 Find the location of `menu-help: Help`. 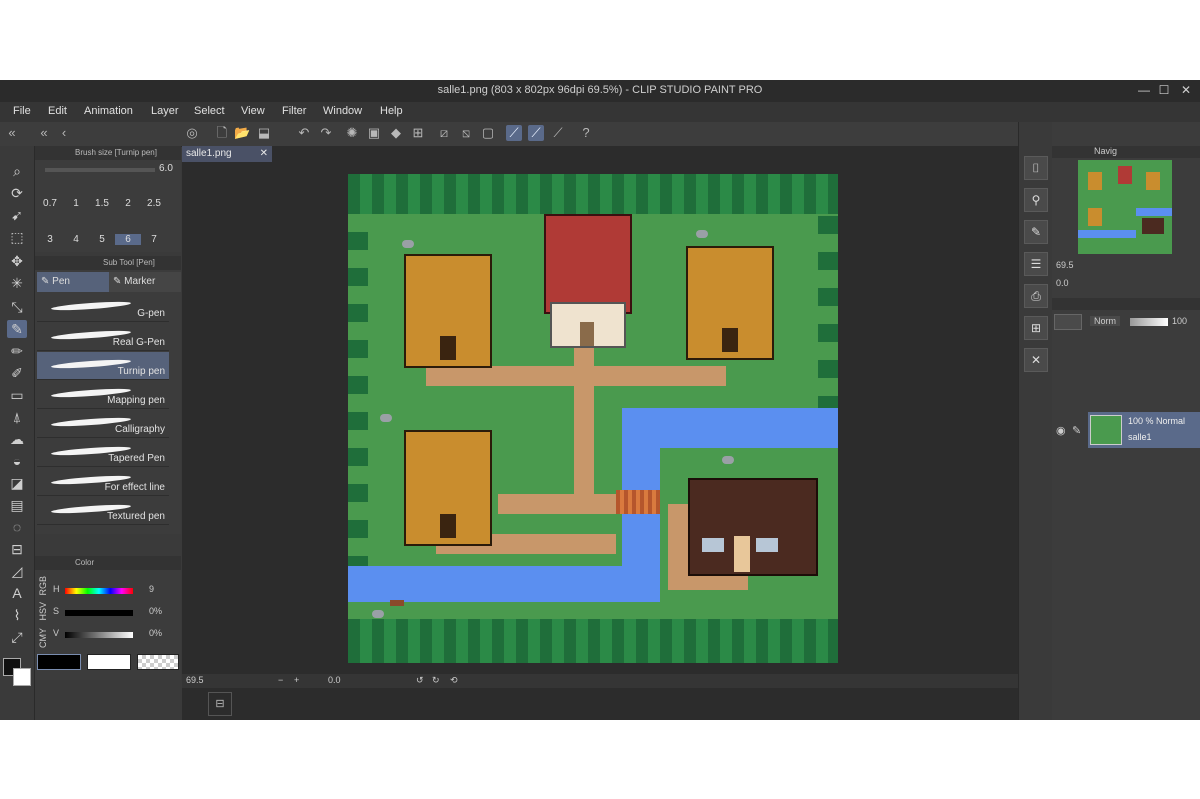

menu-help: Help is located at coordinates (391, 111).